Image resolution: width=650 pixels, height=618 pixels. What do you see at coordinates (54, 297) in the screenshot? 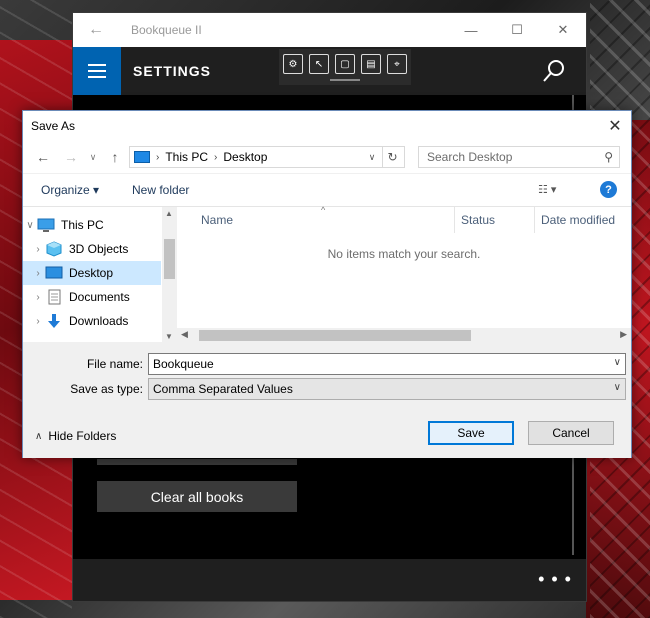
I see `documents-icon` at bounding box center [54, 297].